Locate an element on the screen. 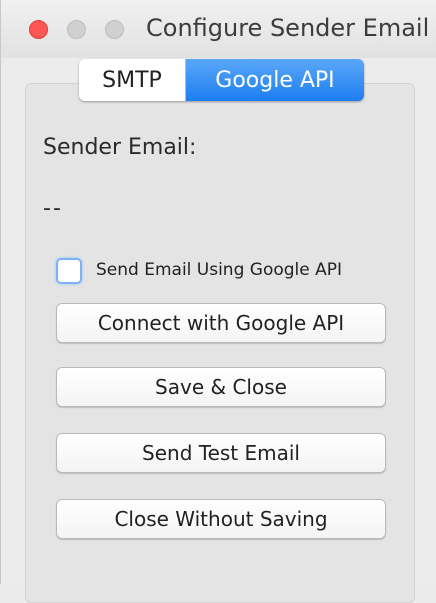 This screenshot has height=603, width=436. zoom-window-icon is located at coordinates (114, 29).